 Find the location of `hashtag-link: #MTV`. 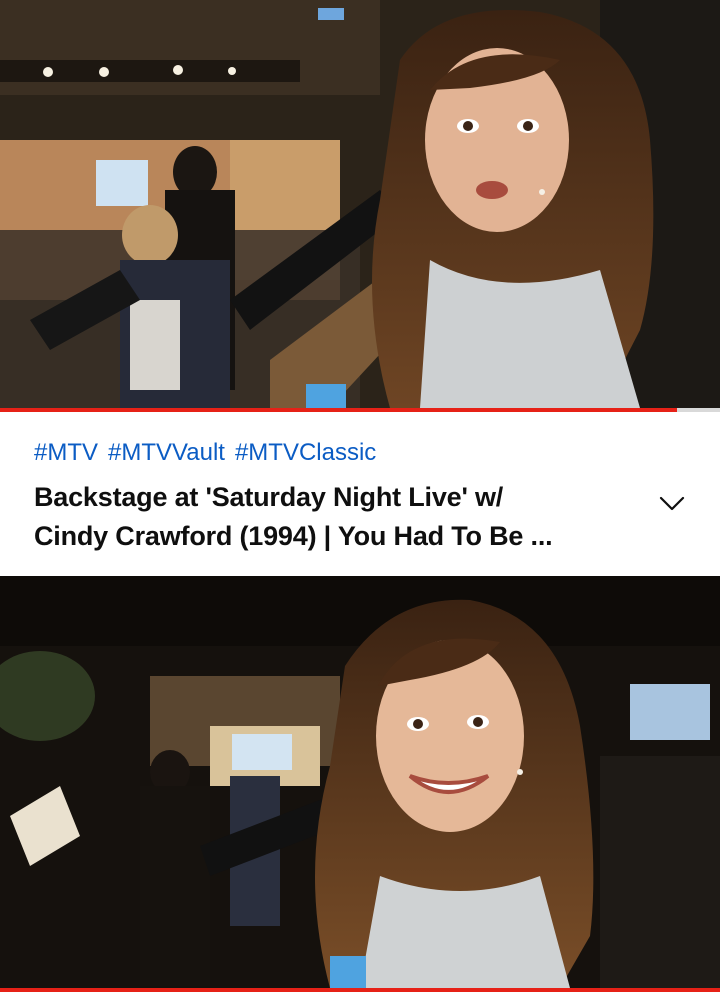

hashtag-link: #MTV is located at coordinates (66, 453).